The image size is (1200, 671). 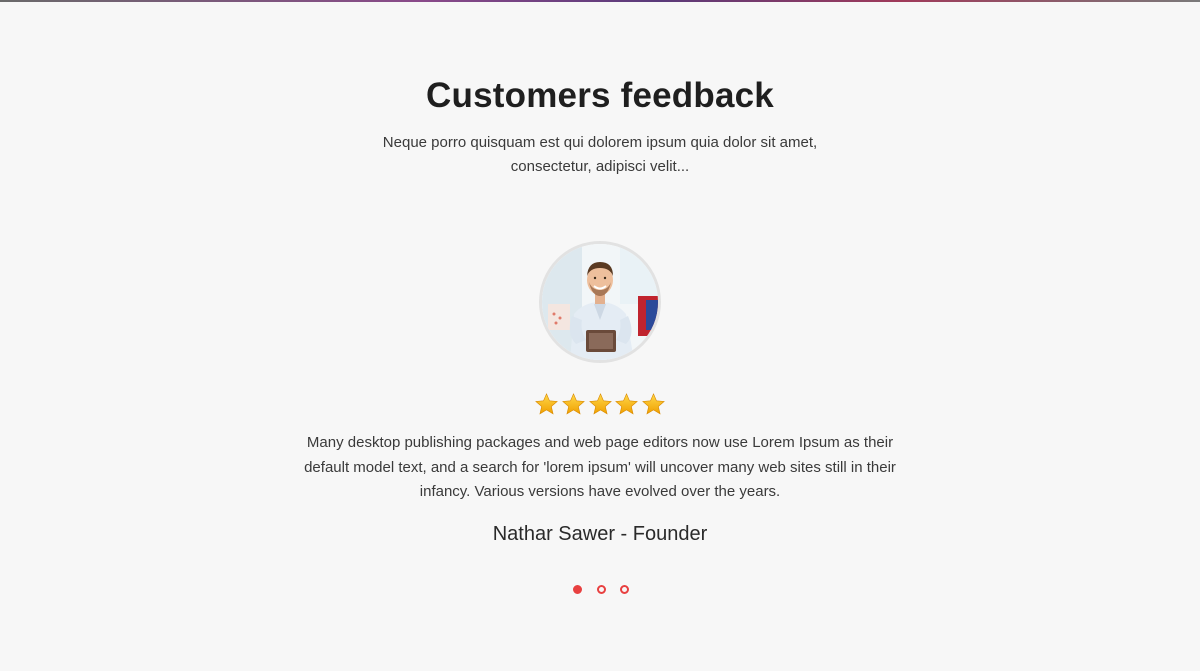 What do you see at coordinates (600, 534) in the screenshot?
I see `testimonial-author: Nathar Sawer - Founder` at bounding box center [600, 534].